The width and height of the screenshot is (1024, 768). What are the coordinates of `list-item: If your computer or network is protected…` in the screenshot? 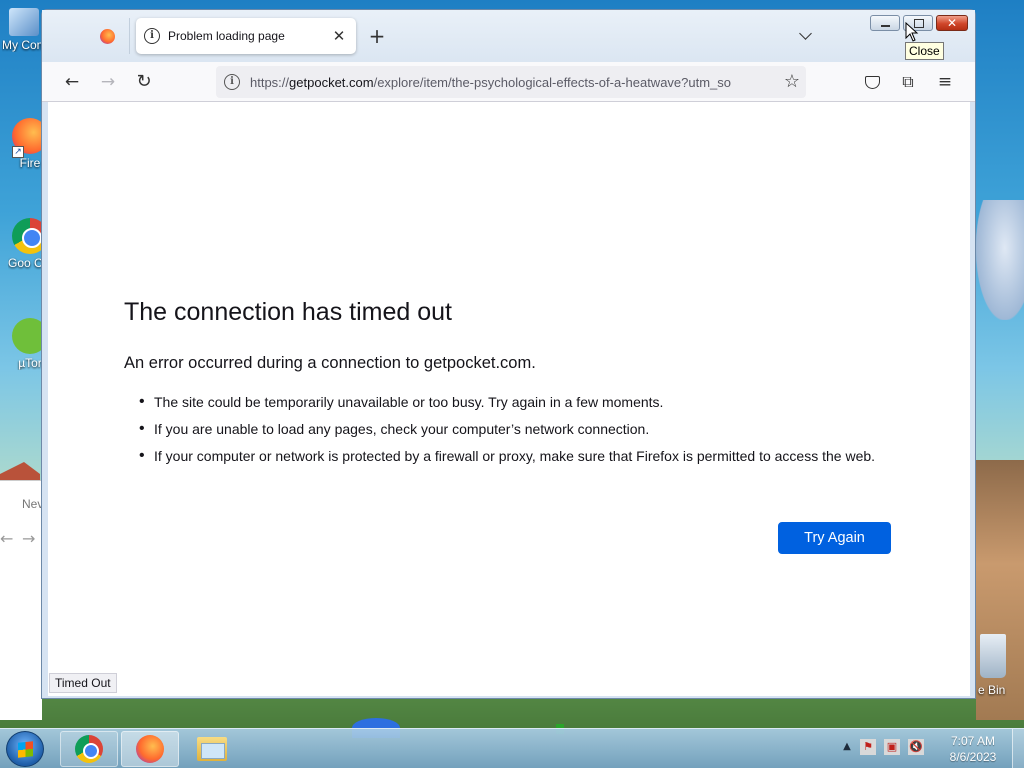 It's located at (519, 456).